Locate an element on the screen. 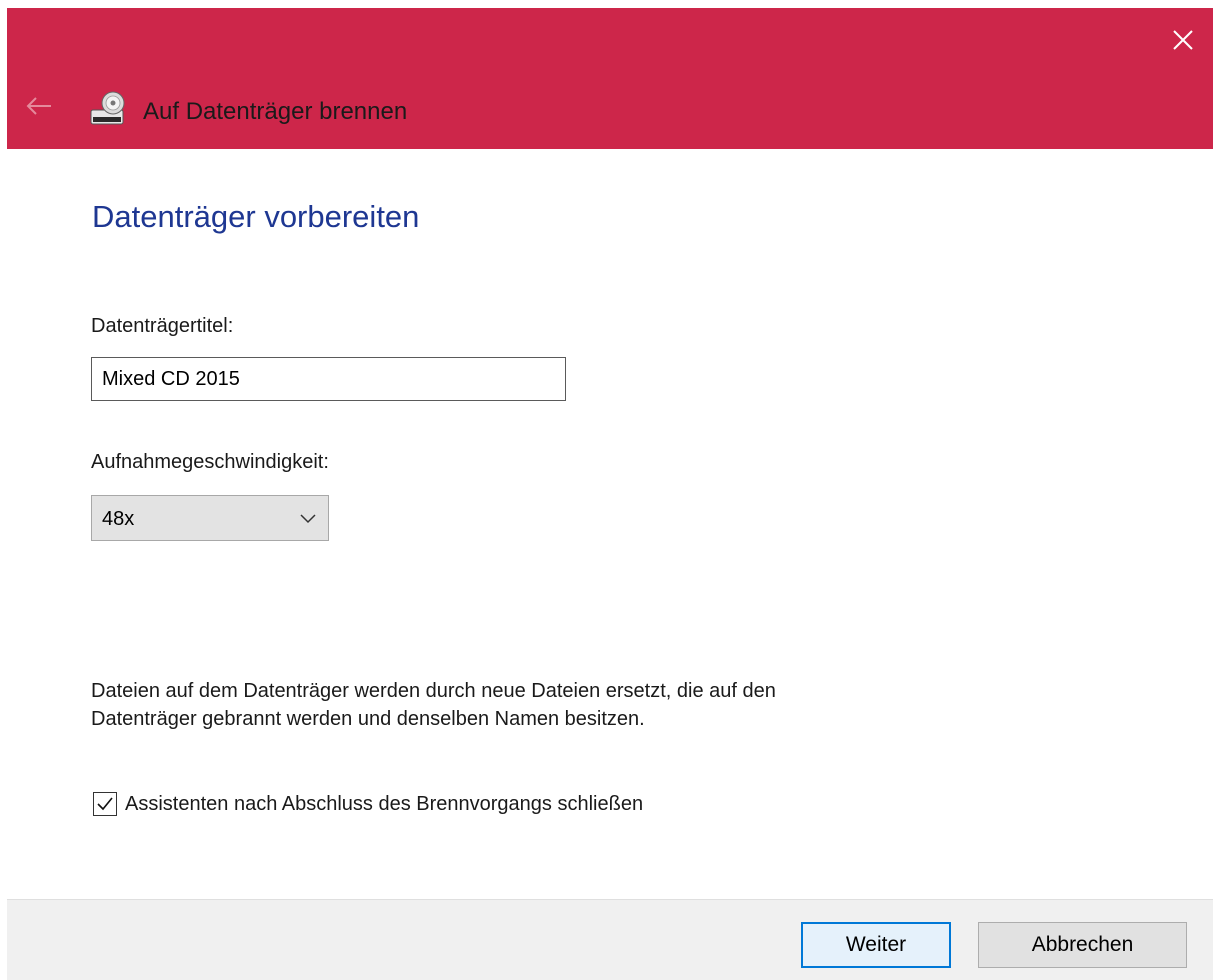 Image resolution: width=1213 pixels, height=980 pixels. window-frame-top is located at coordinates (606, 4).